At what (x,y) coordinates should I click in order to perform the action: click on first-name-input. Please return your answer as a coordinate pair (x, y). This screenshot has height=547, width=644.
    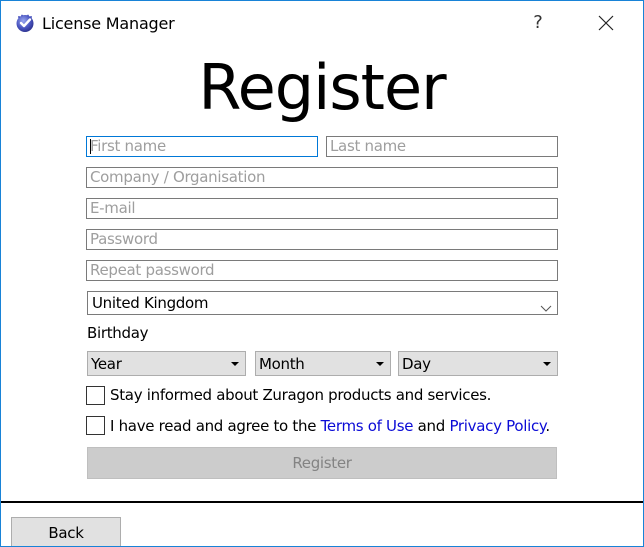
    Looking at the image, I should click on (202, 146).